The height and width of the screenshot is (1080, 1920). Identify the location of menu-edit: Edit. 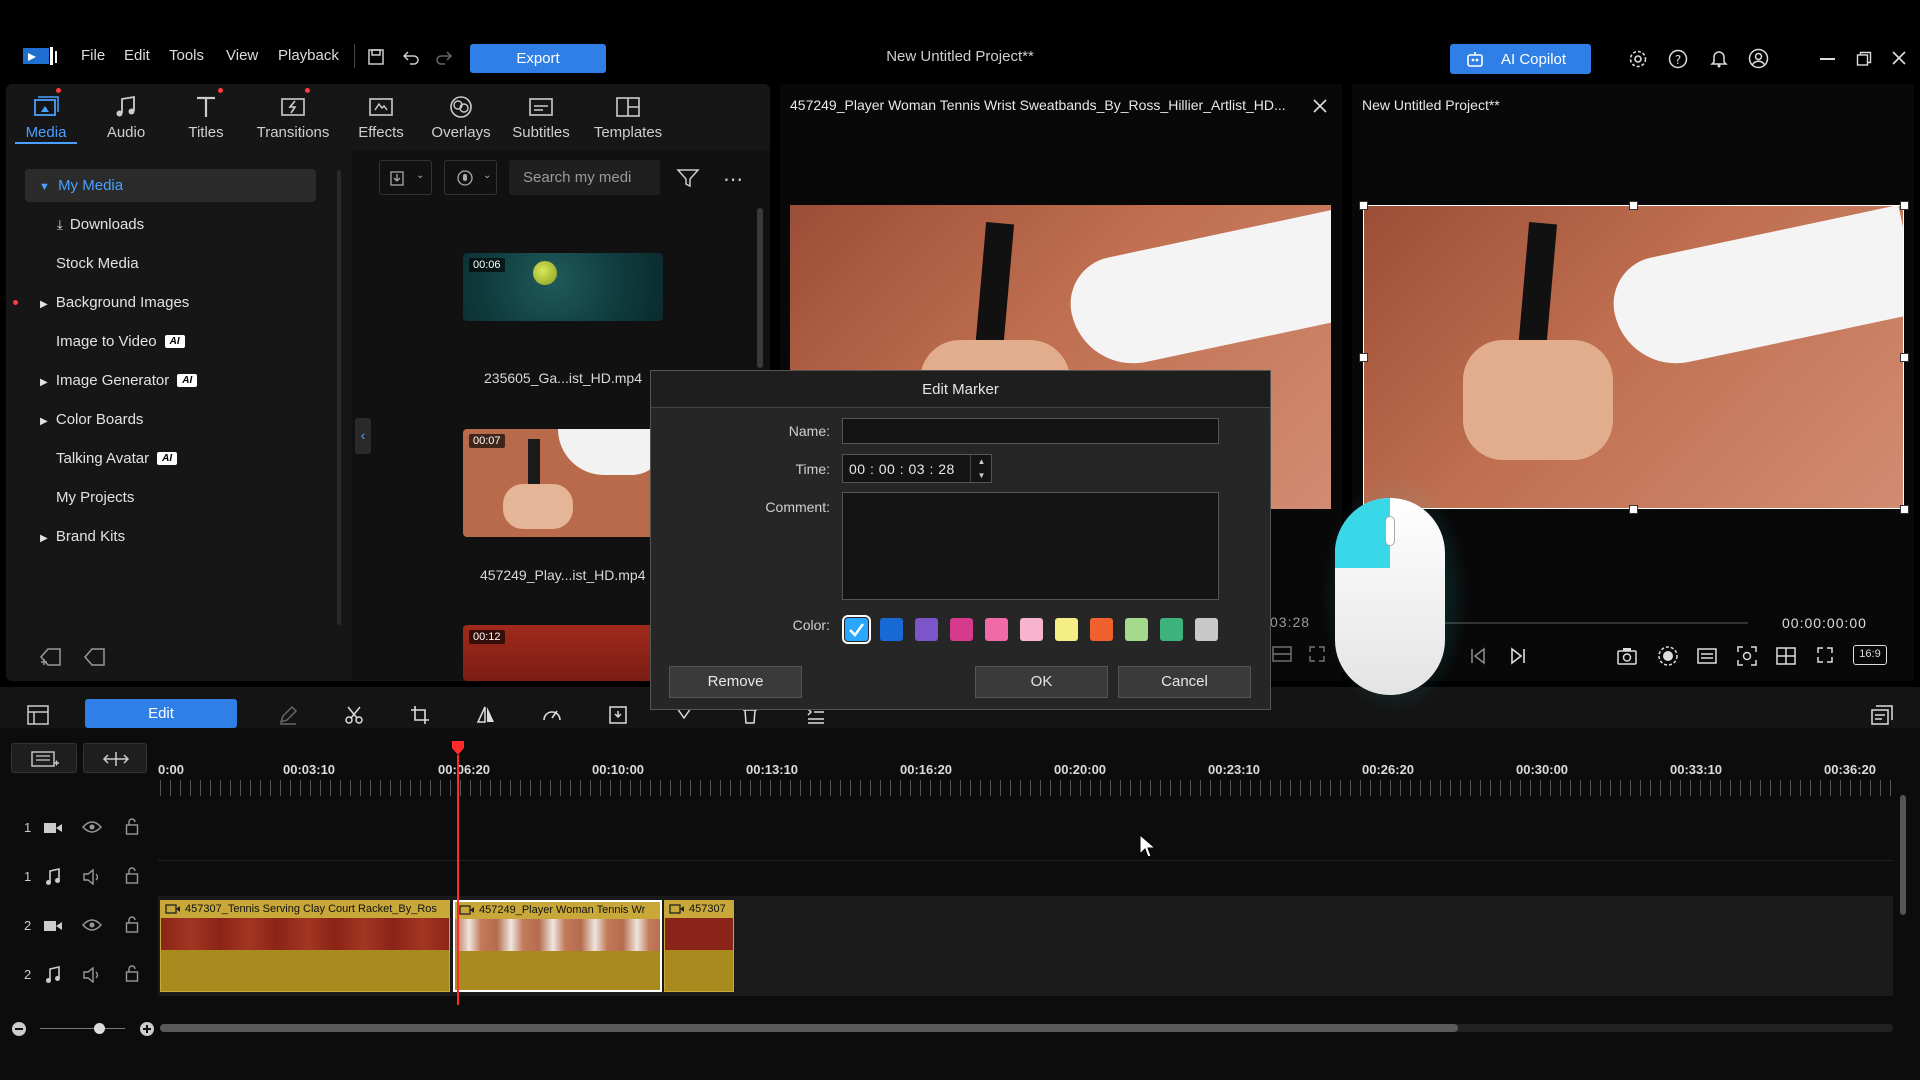
(137, 55).